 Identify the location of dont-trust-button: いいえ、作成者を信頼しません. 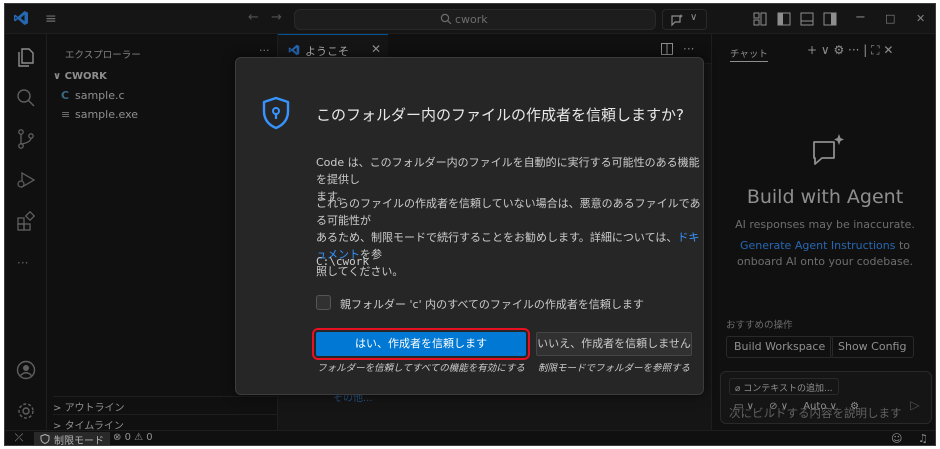
(614, 344).